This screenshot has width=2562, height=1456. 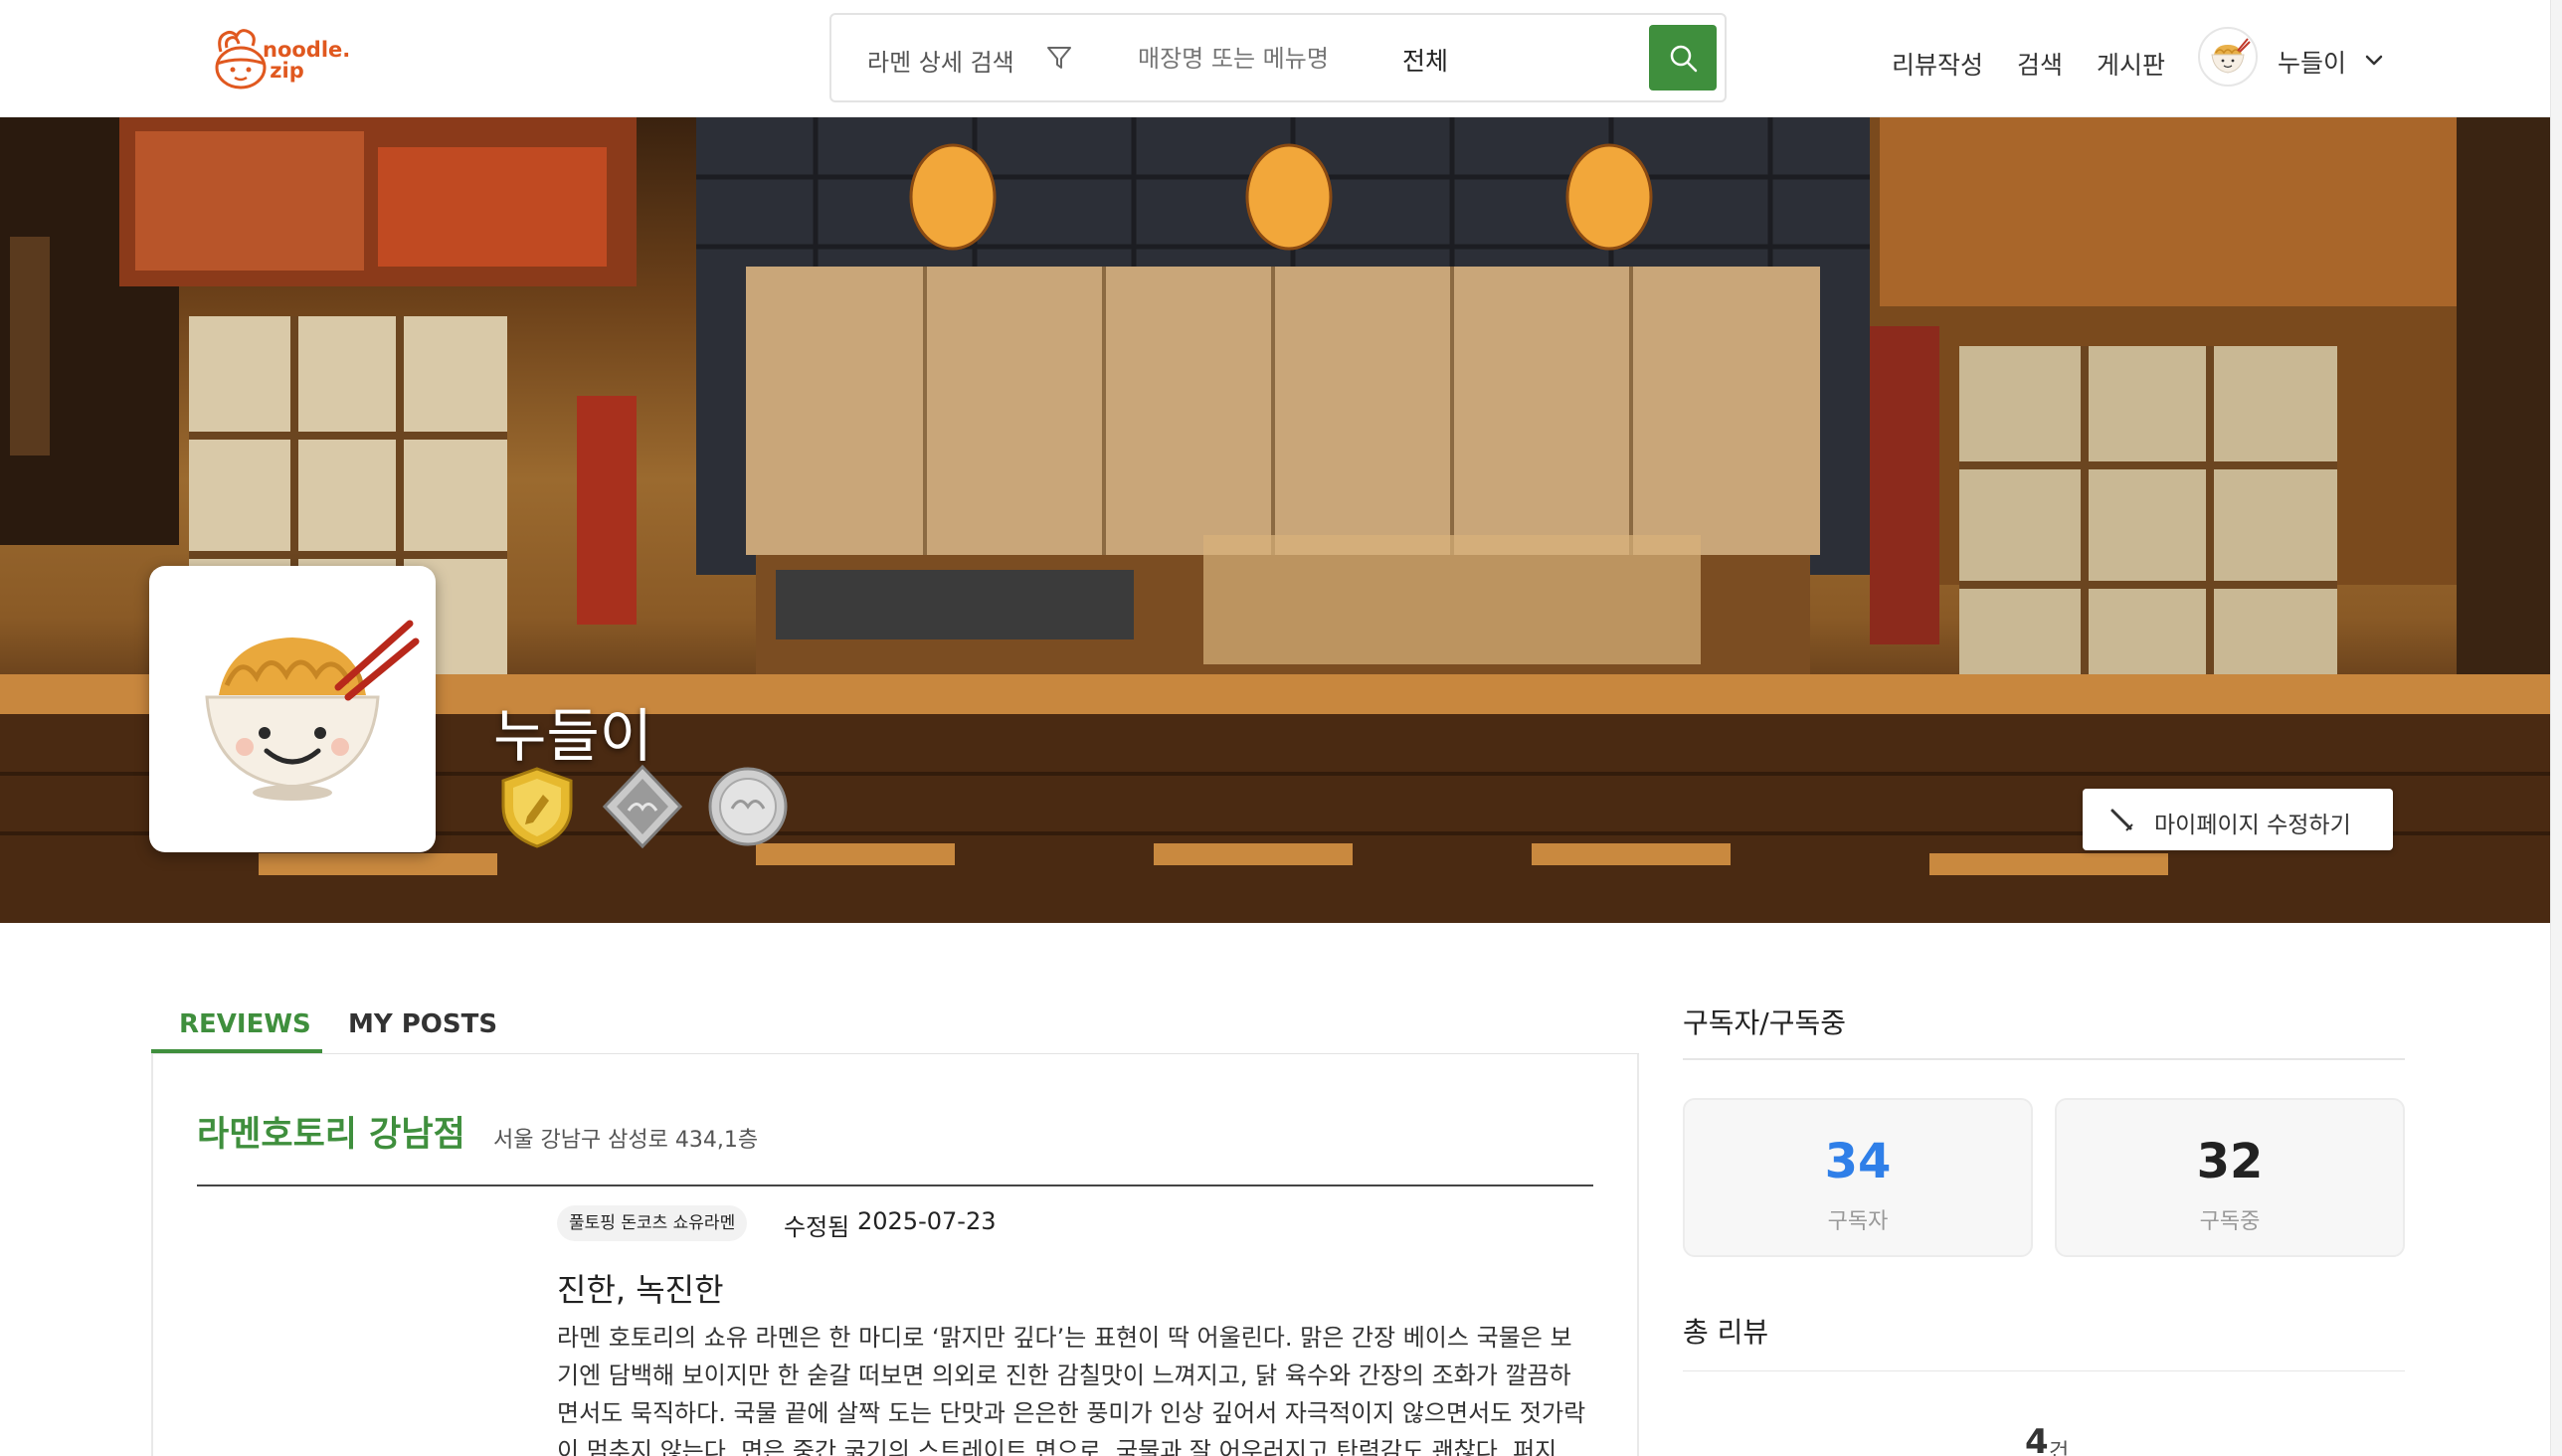 What do you see at coordinates (312, 710) in the screenshot?
I see `noodle-bowl-character-icon` at bounding box center [312, 710].